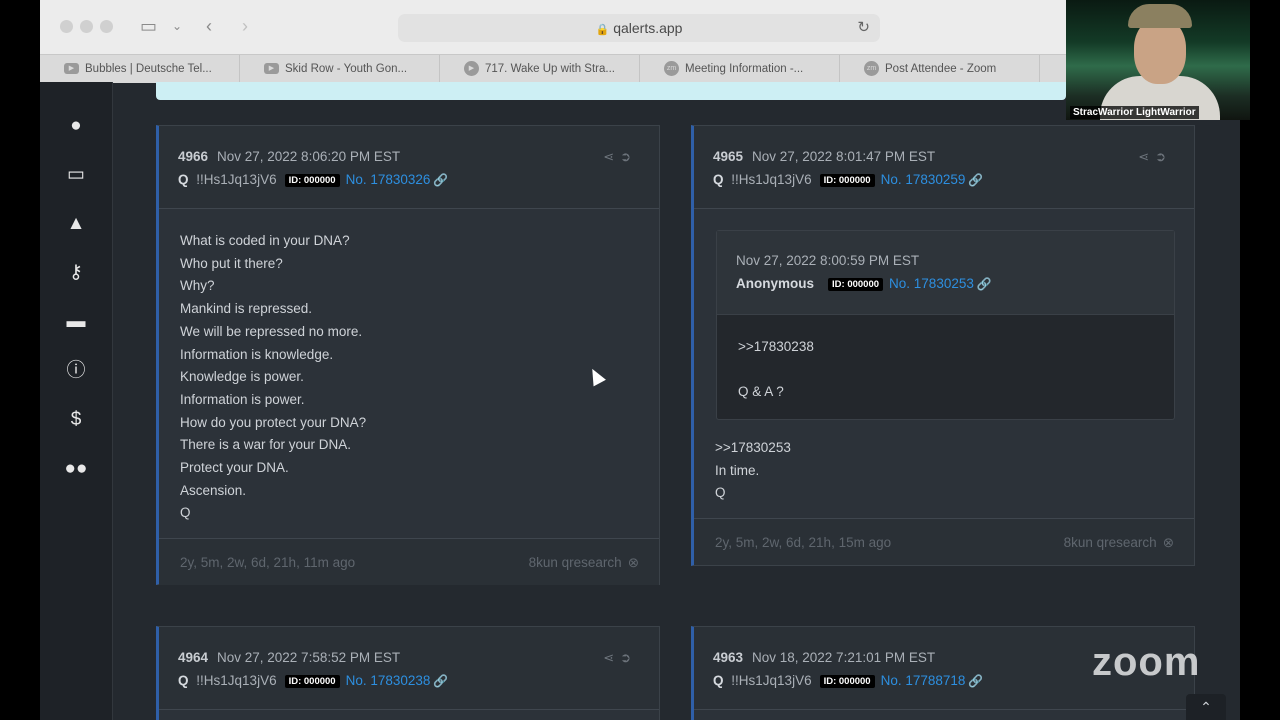 This screenshot has width=1280, height=720. Describe the element at coordinates (575, 562) in the screenshot. I see `source-label: 8kun qresearch` at that location.